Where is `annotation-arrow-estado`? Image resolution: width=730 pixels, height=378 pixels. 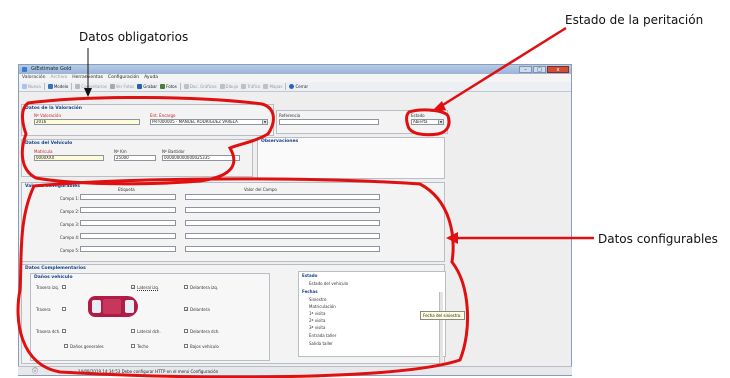
annotation-arrow-estado is located at coordinates (502, 68).